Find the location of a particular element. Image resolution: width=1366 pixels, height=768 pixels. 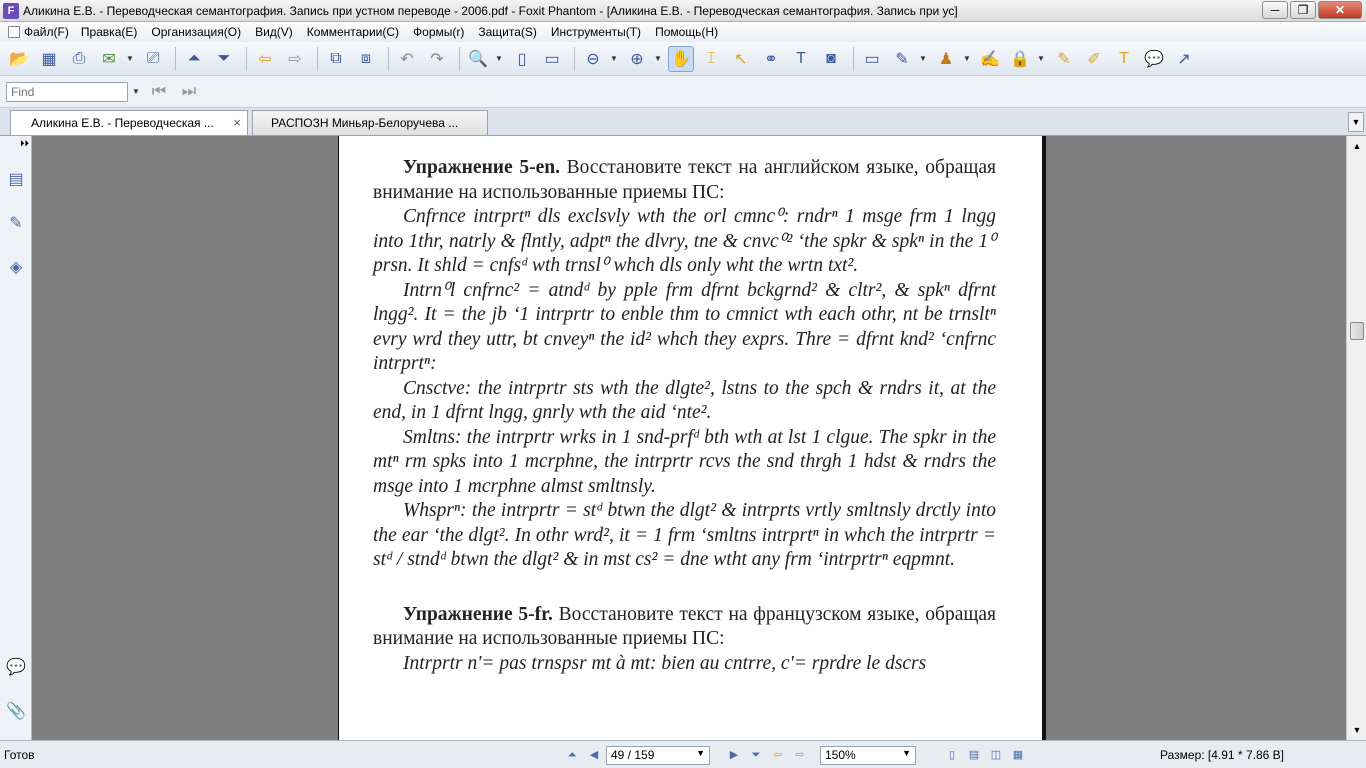

tab-list-dropdown: ▼ is located at coordinates (1356, 122).